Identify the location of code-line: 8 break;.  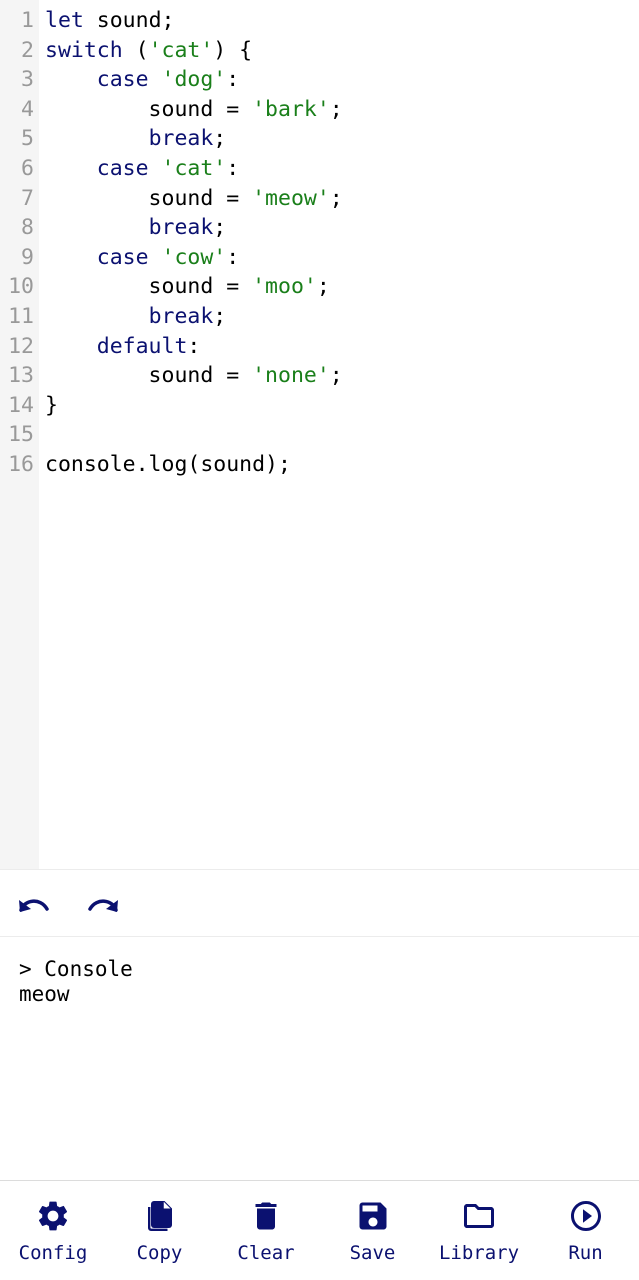
(319, 228).